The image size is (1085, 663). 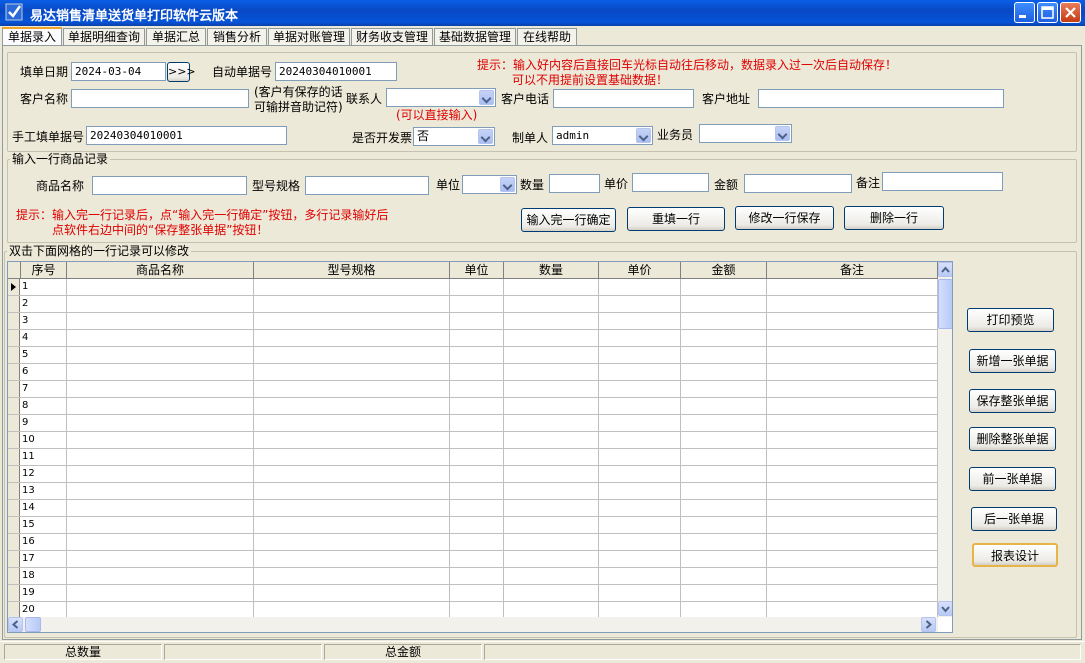 I want to click on table-row: 8, so click(x=473, y=406).